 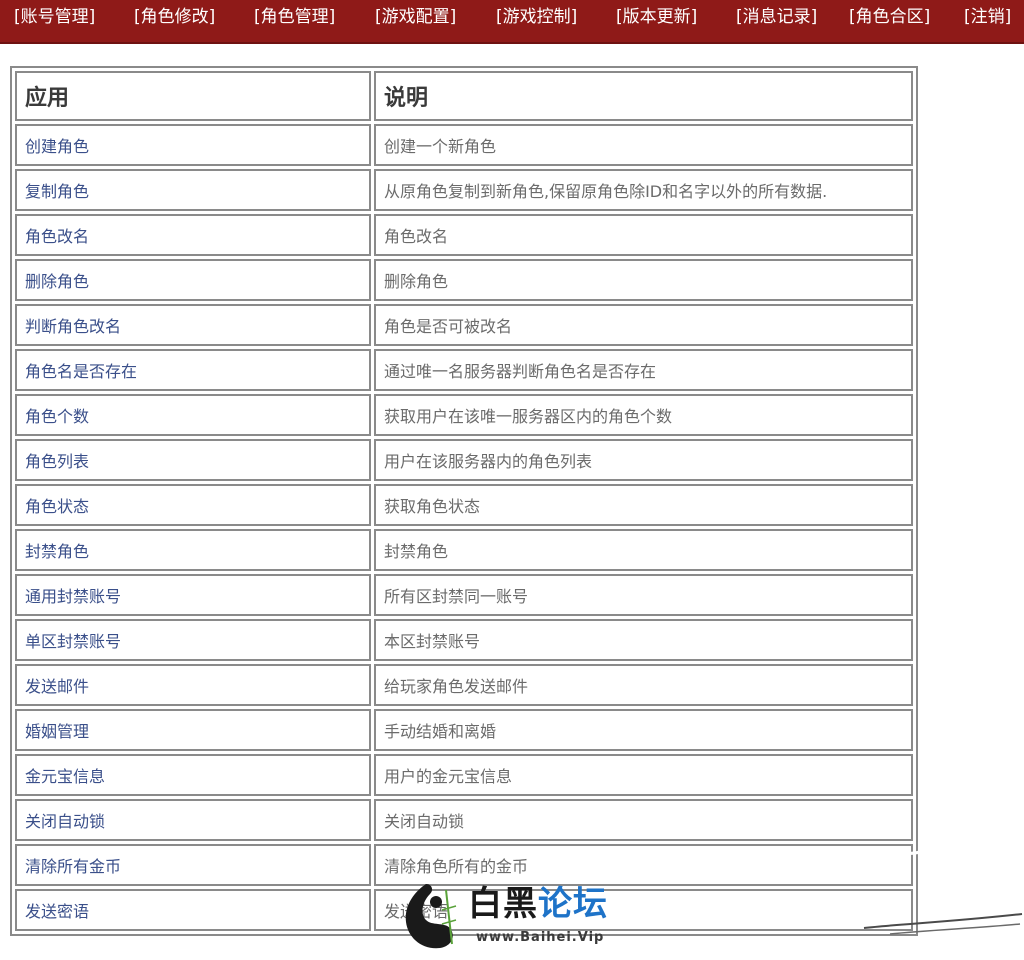 I want to click on watermark-title-part2: 论坛, so click(x=573, y=904).